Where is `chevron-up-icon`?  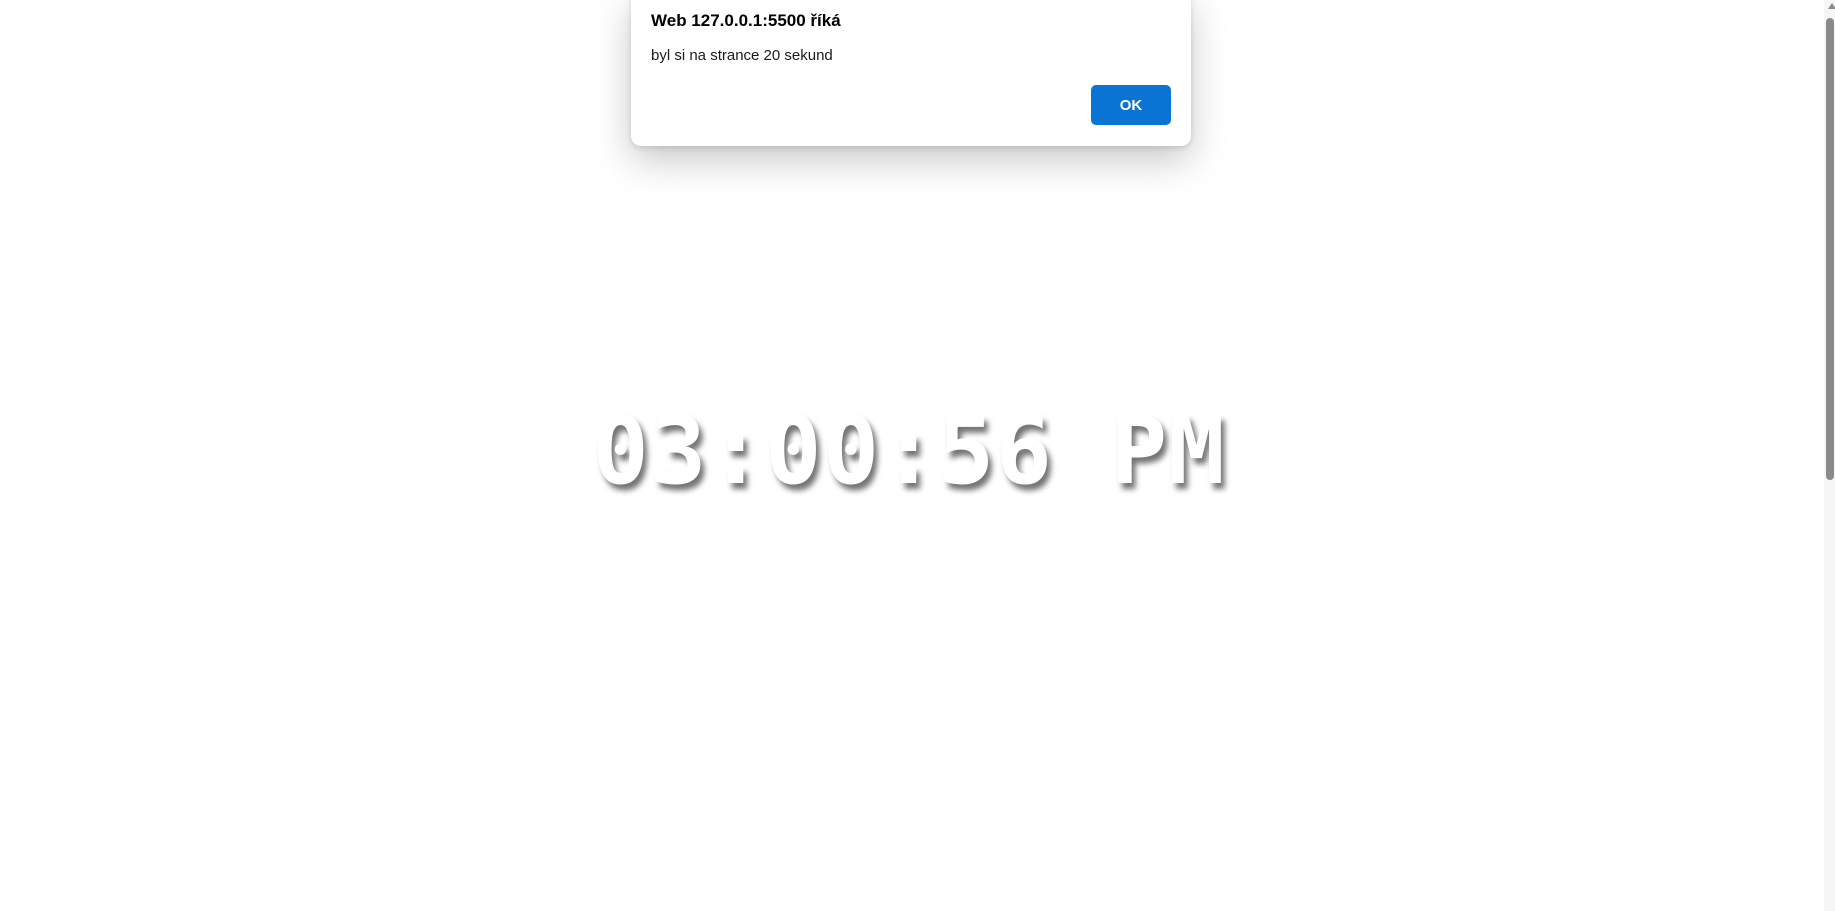
chevron-up-icon is located at coordinates (1831, 6).